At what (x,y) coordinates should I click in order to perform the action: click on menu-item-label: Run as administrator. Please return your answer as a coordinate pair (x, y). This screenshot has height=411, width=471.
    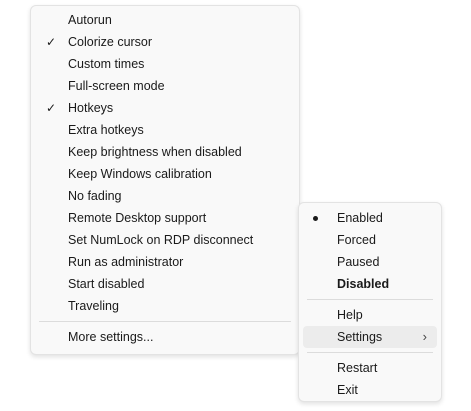
    Looking at the image, I should click on (126, 262).